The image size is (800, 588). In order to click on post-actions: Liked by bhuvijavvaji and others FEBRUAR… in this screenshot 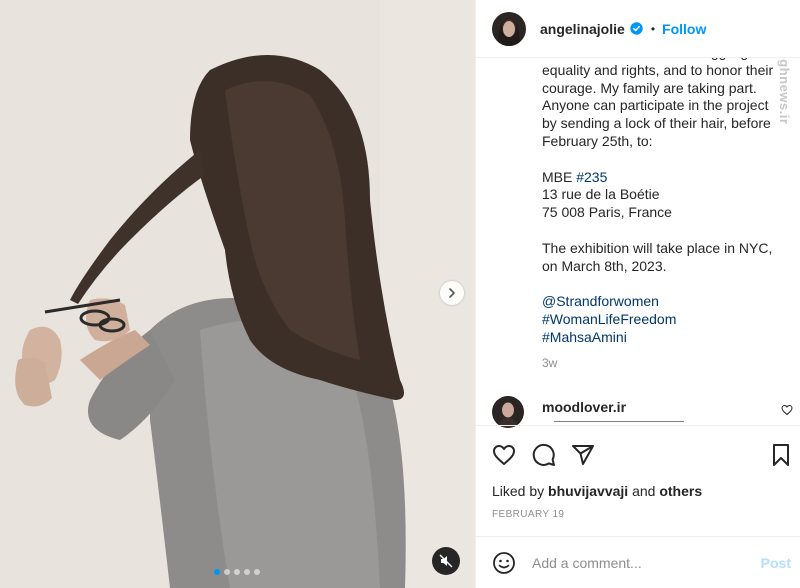, I will do `click(638, 480)`.